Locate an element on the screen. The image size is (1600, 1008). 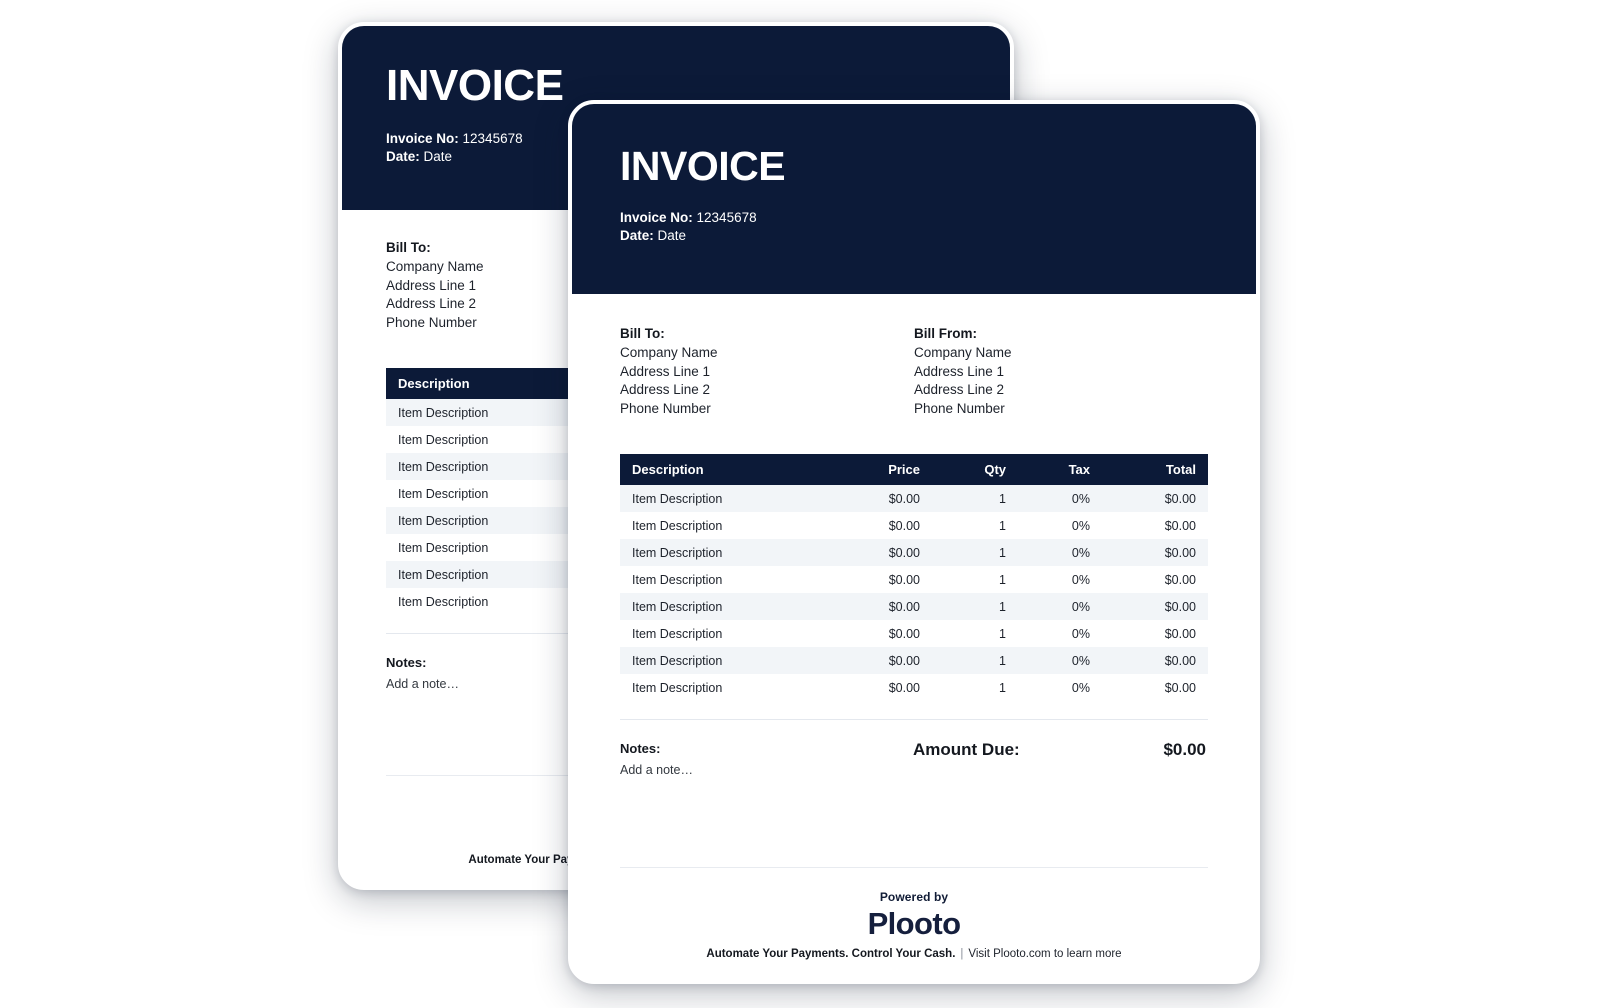
bill-to-heading: Bill To: is located at coordinates (642, 333).